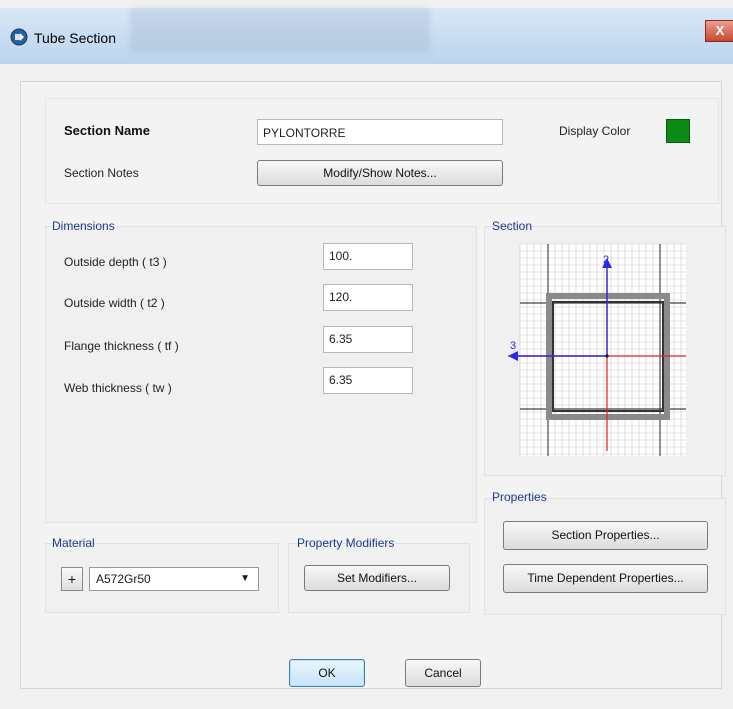 This screenshot has width=733, height=709. What do you see at coordinates (118, 388) in the screenshot?
I see `web-thickness-label: Web thickness ( tw )` at bounding box center [118, 388].